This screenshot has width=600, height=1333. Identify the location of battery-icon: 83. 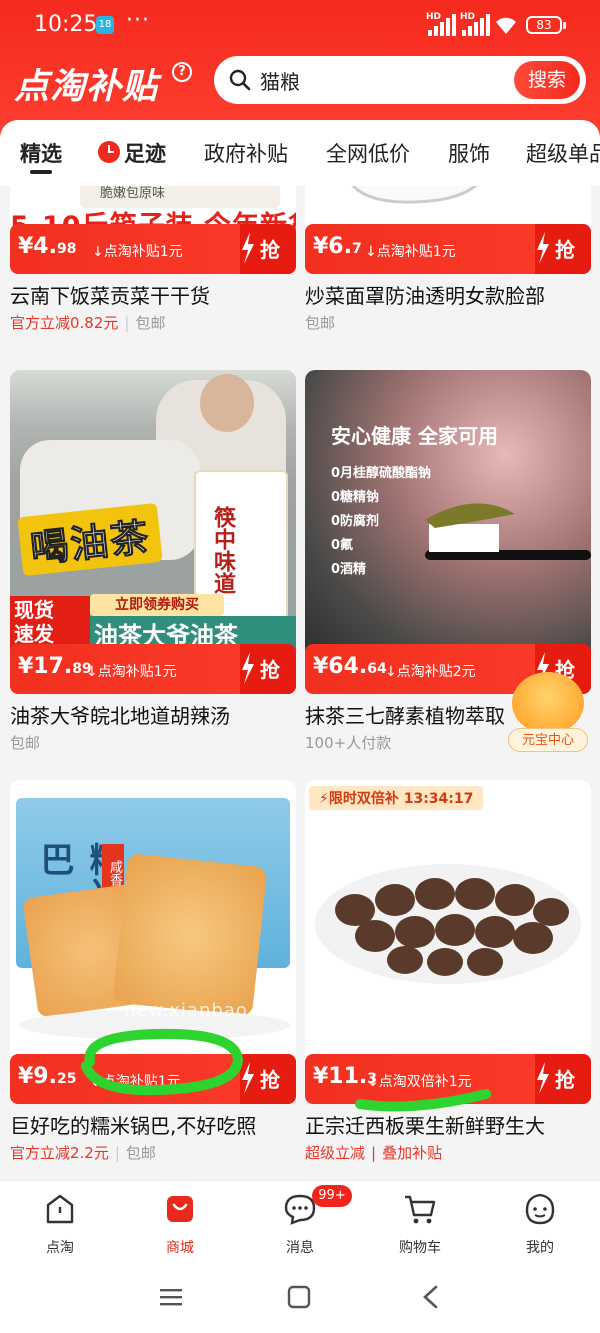
(546, 25).